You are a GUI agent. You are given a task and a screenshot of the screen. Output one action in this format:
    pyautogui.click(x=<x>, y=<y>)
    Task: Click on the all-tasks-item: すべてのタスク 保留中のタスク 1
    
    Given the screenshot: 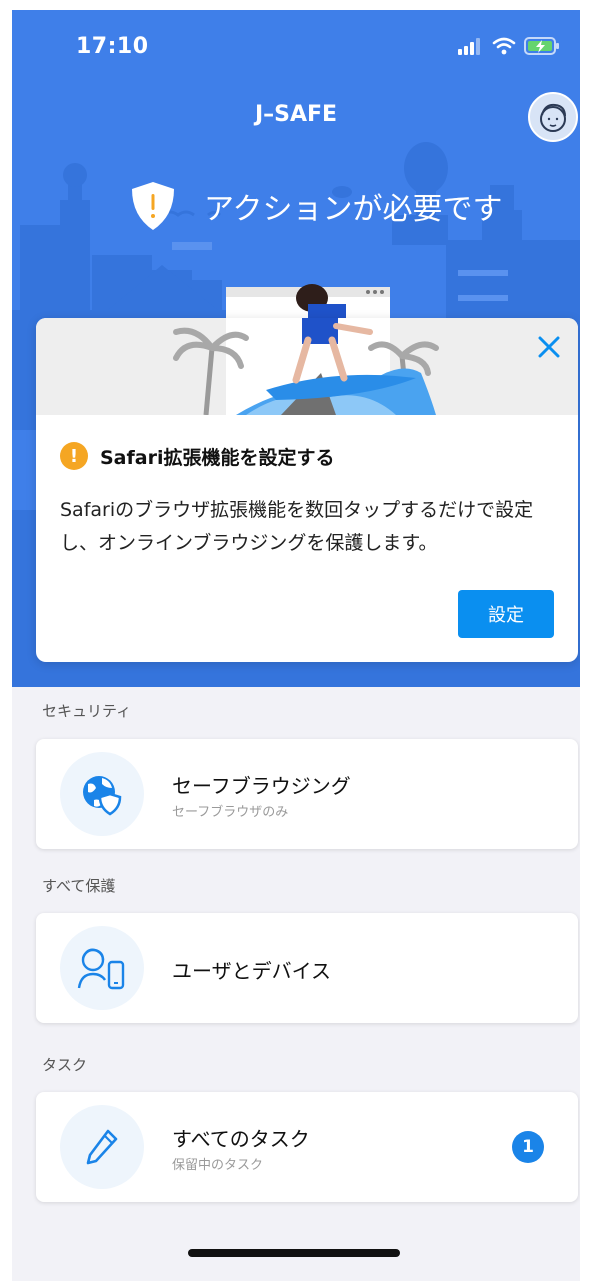 What is the action you would take?
    pyautogui.click(x=307, y=1147)
    